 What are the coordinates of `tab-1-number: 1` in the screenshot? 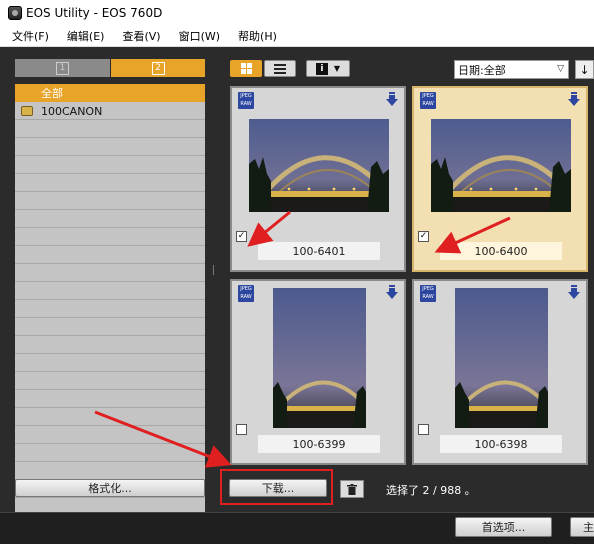 It's located at (62, 68).